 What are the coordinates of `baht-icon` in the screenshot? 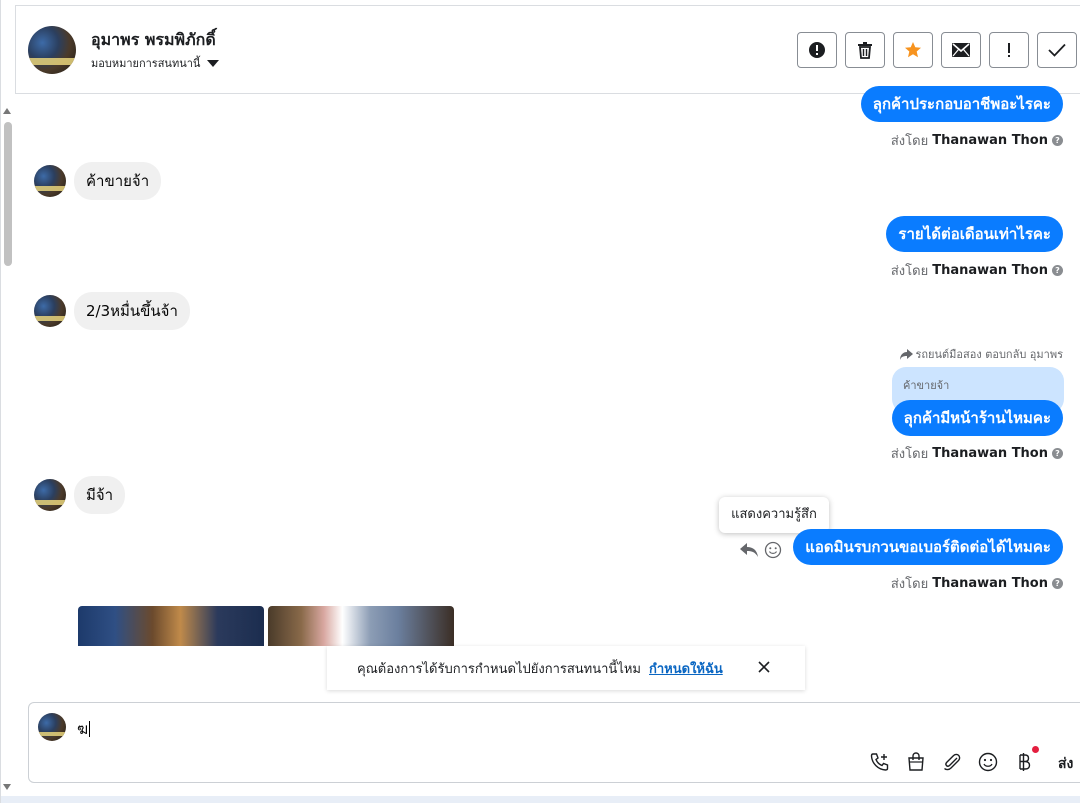 It's located at (1025, 762).